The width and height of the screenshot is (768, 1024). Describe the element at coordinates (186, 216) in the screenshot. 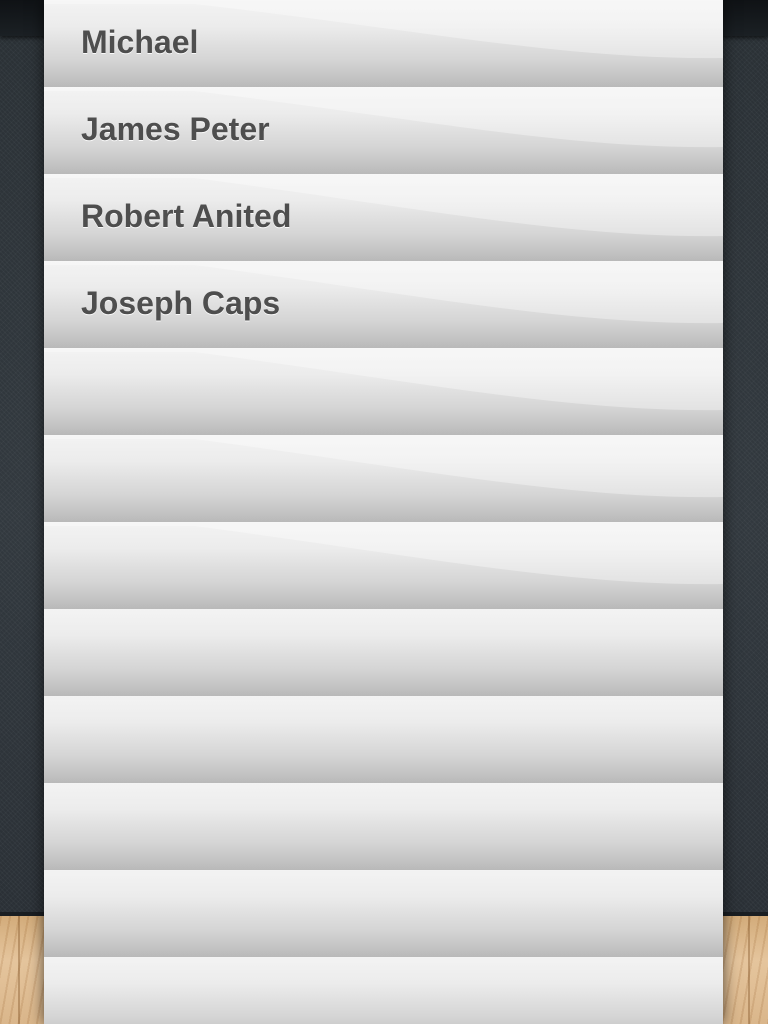

I see `list-item-label: Robert Anited` at that location.